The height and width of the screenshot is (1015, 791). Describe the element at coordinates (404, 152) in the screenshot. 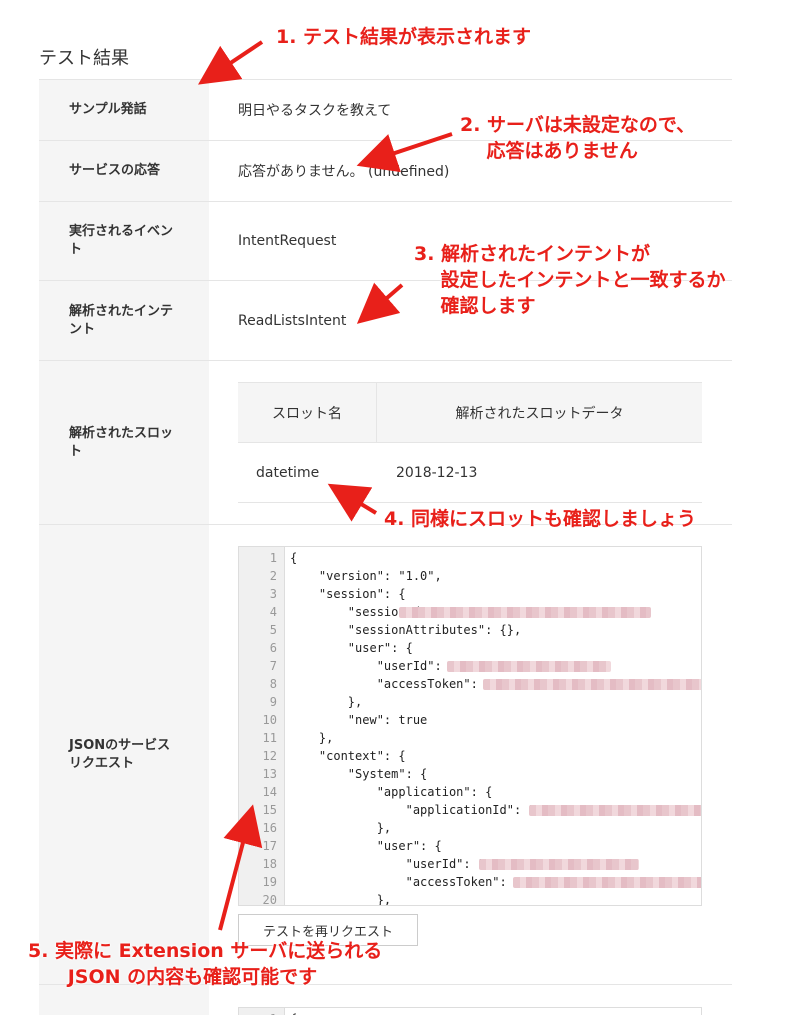

I see `arrow-2-icon` at that location.